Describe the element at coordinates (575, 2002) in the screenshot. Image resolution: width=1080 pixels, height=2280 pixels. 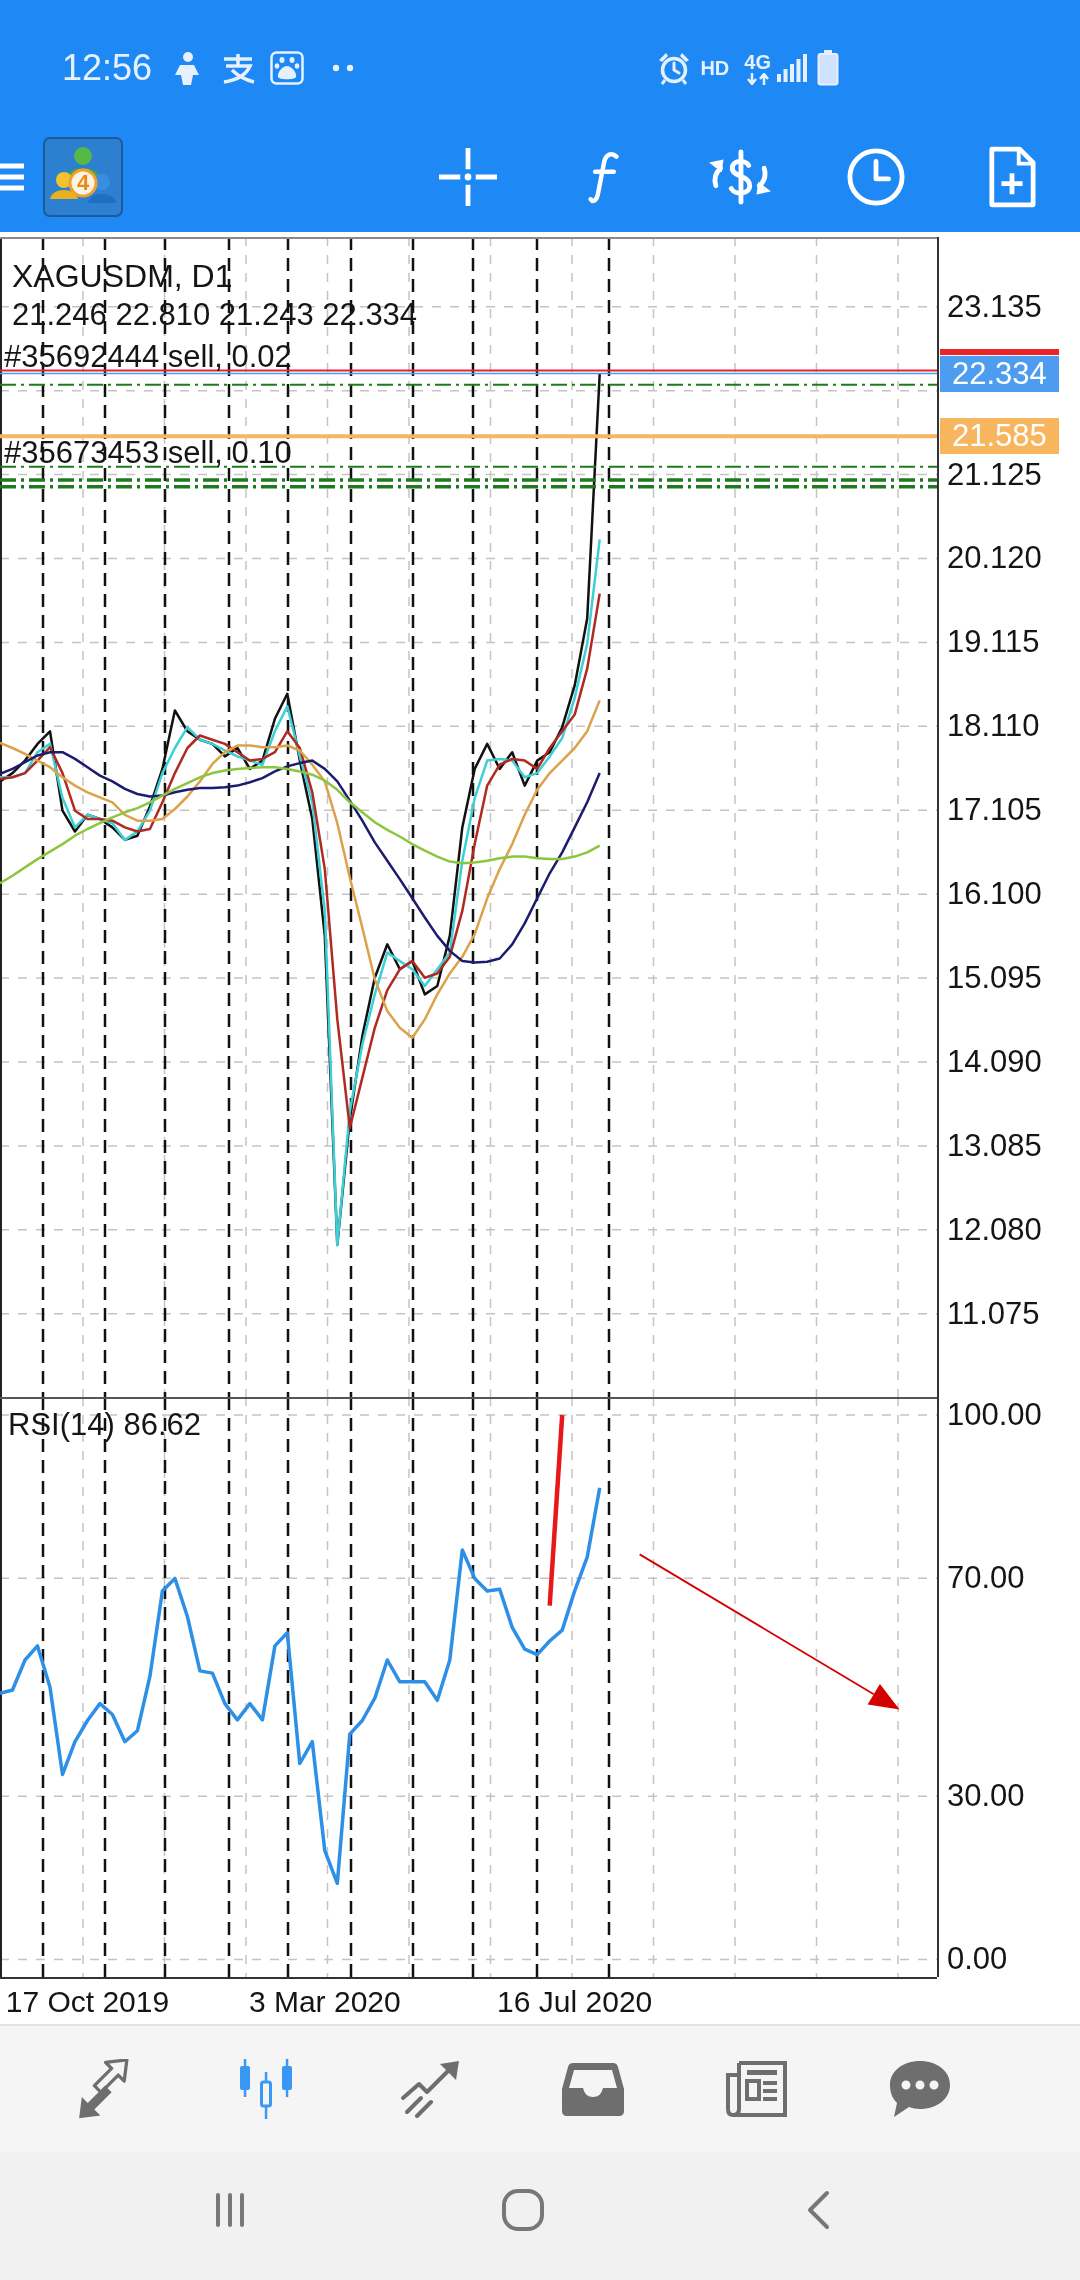
I see `date-axis-label: 16 Jul 2020` at that location.